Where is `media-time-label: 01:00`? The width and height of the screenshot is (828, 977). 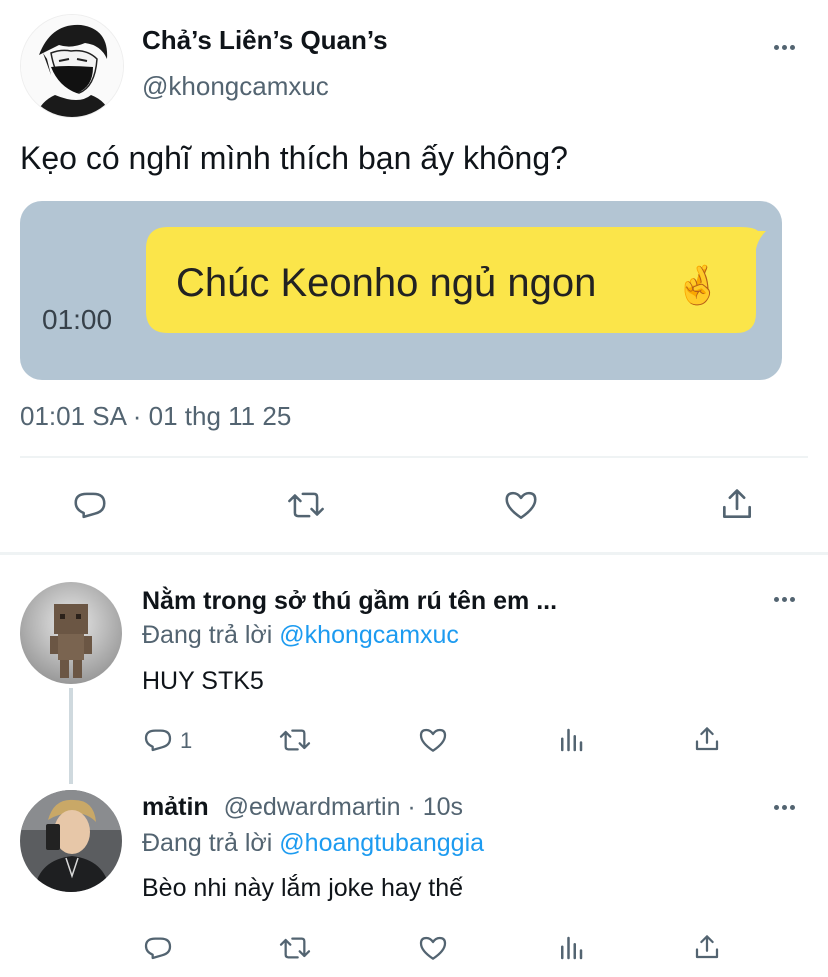 media-time-label: 01:00 is located at coordinates (77, 319).